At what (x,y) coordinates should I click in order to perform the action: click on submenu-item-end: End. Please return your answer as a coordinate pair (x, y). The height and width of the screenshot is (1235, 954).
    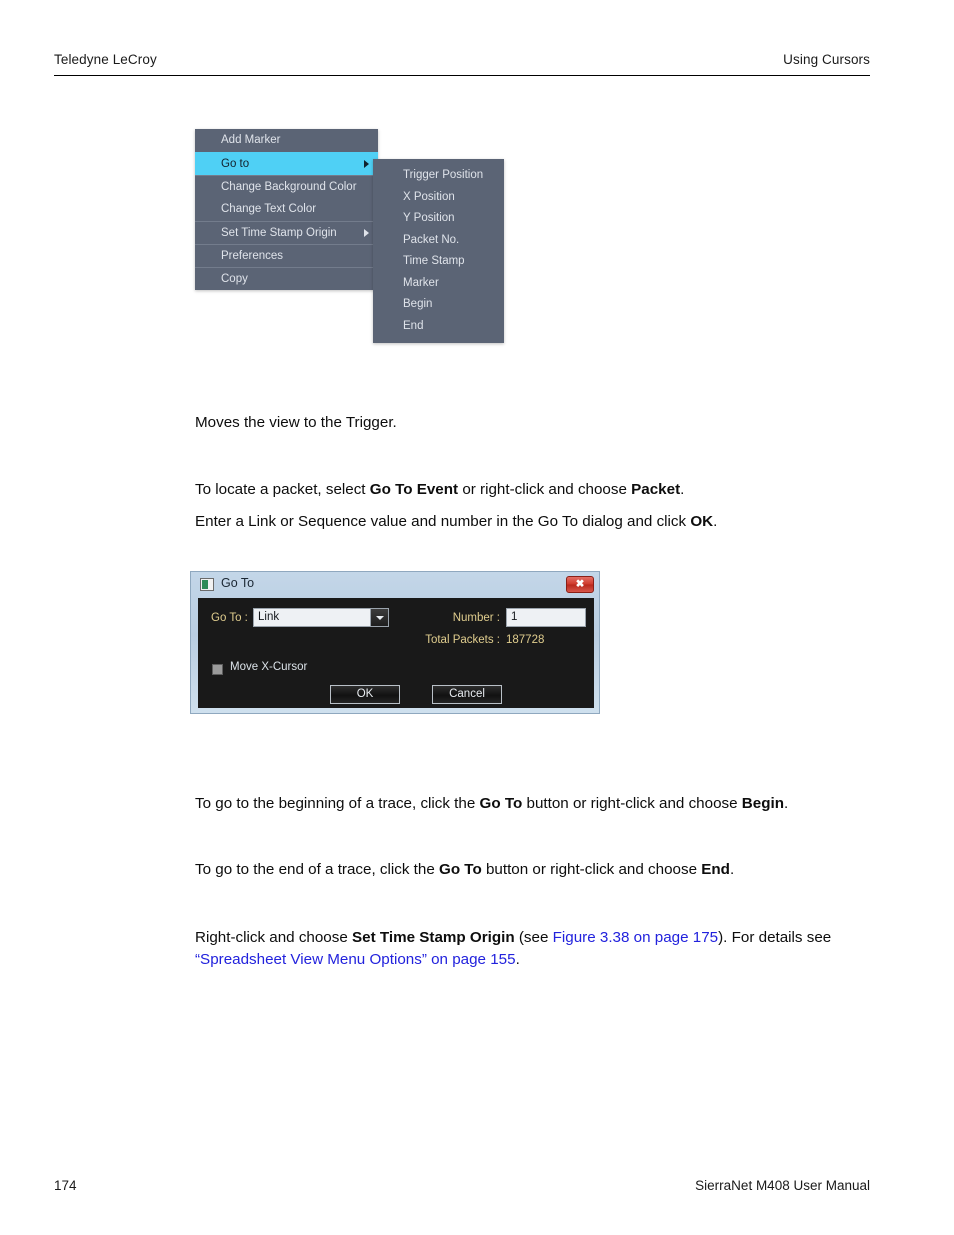
    Looking at the image, I should click on (438, 327).